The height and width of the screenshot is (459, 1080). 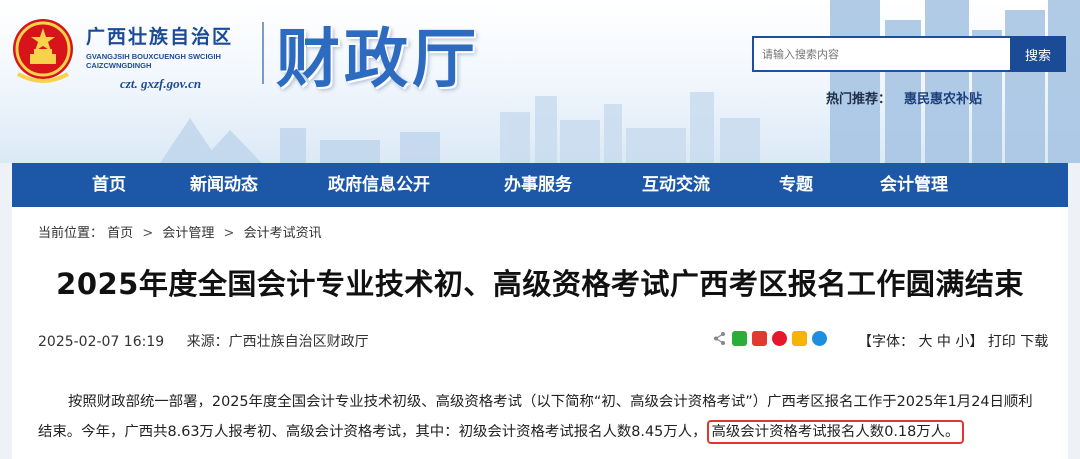 I want to click on hot-recommend-label: 热门推荐：, so click(x=859, y=99).